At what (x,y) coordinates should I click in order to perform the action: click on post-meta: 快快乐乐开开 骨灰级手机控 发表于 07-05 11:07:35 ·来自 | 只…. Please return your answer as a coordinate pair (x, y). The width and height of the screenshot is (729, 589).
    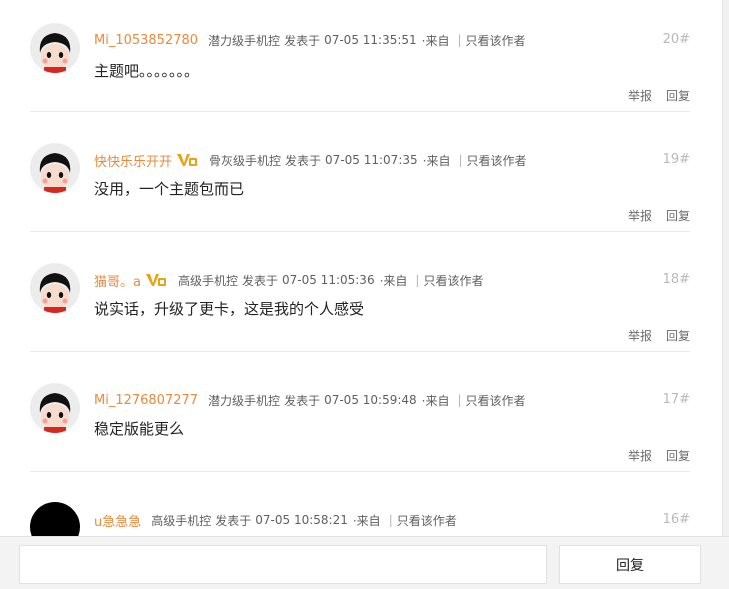
    Looking at the image, I should click on (310, 160).